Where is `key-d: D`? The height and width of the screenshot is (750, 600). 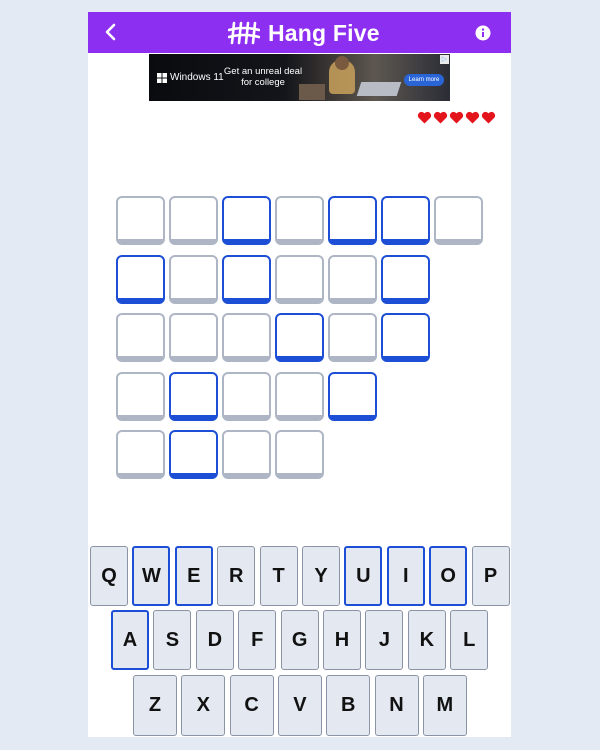
key-d: D is located at coordinates (214, 640).